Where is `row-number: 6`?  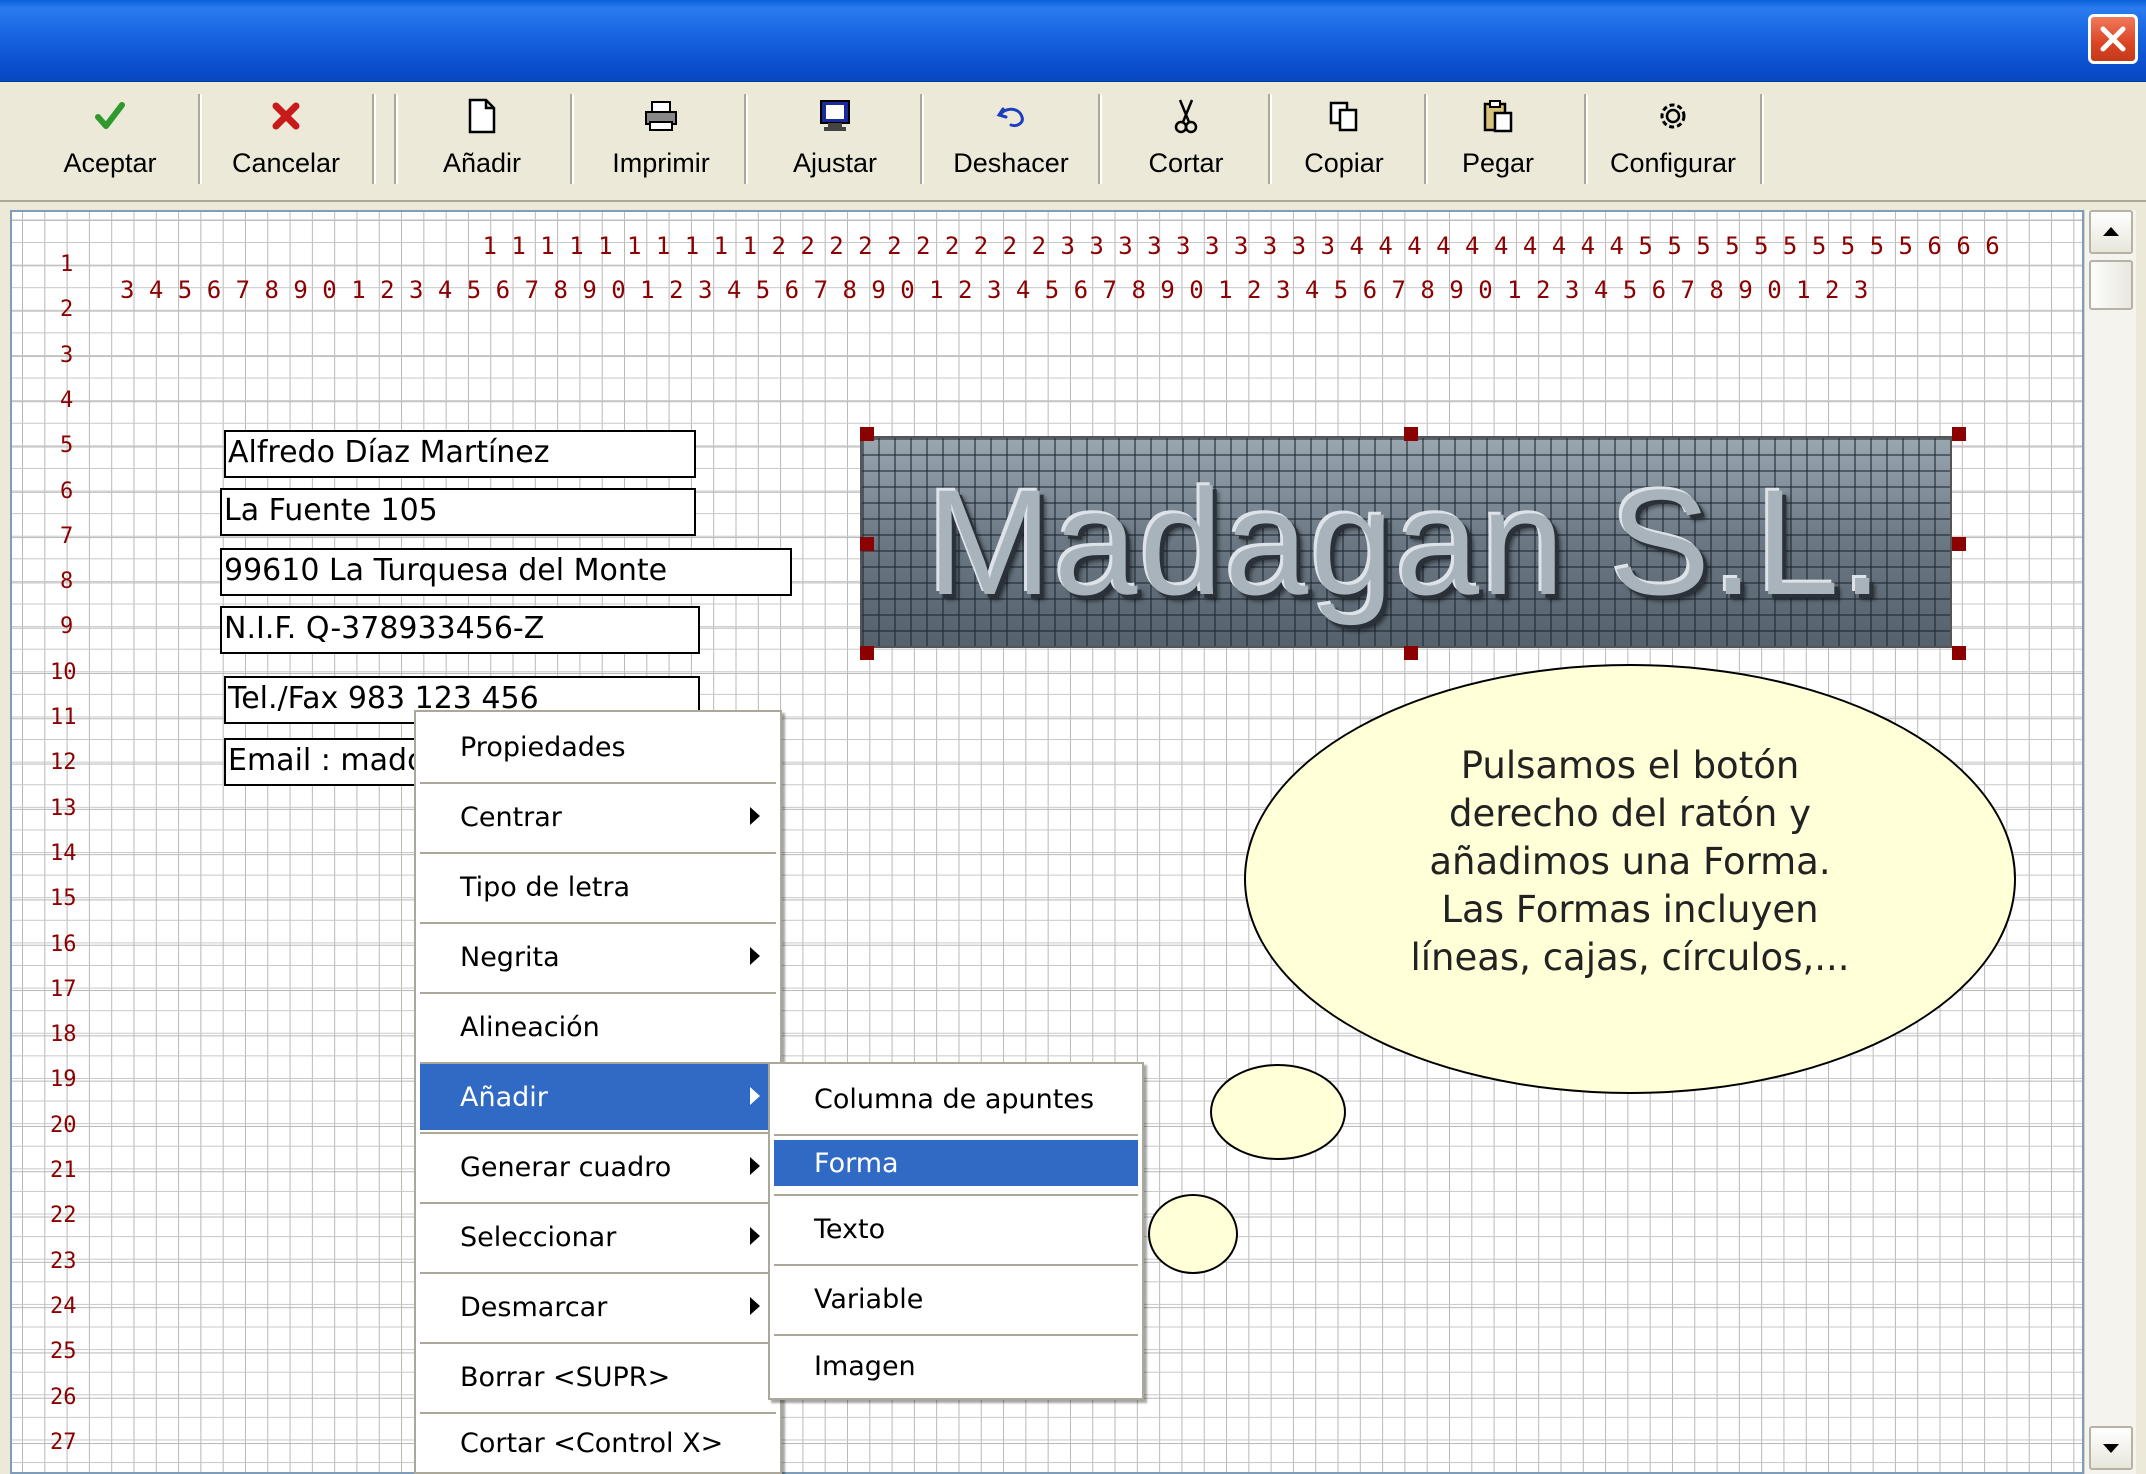
row-number: 6 is located at coordinates (67, 491).